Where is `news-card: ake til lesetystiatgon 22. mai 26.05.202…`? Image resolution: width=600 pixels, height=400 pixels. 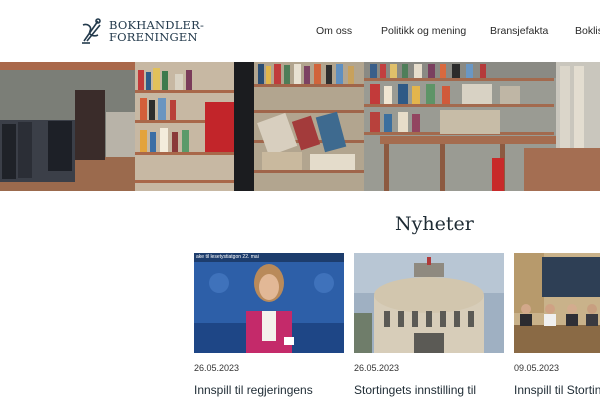
news-card: ake til lesetystiatgon 22. mai 26.05.202… is located at coordinates (269, 326).